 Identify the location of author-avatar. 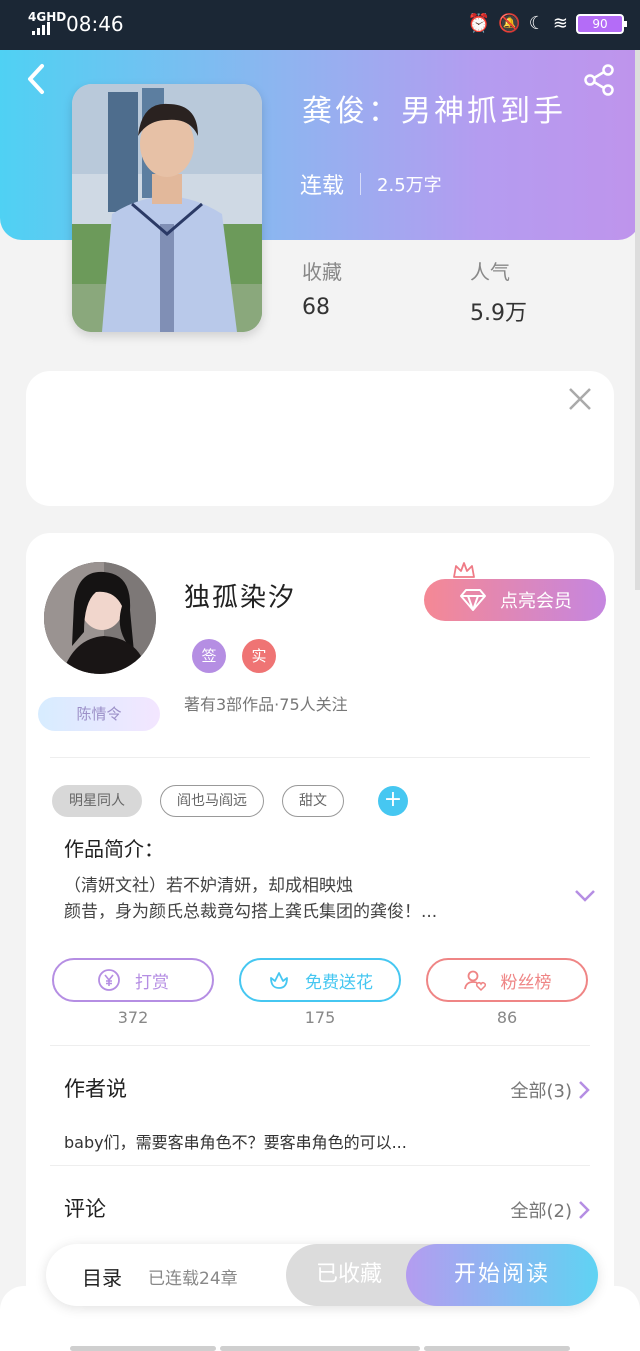
(100, 618).